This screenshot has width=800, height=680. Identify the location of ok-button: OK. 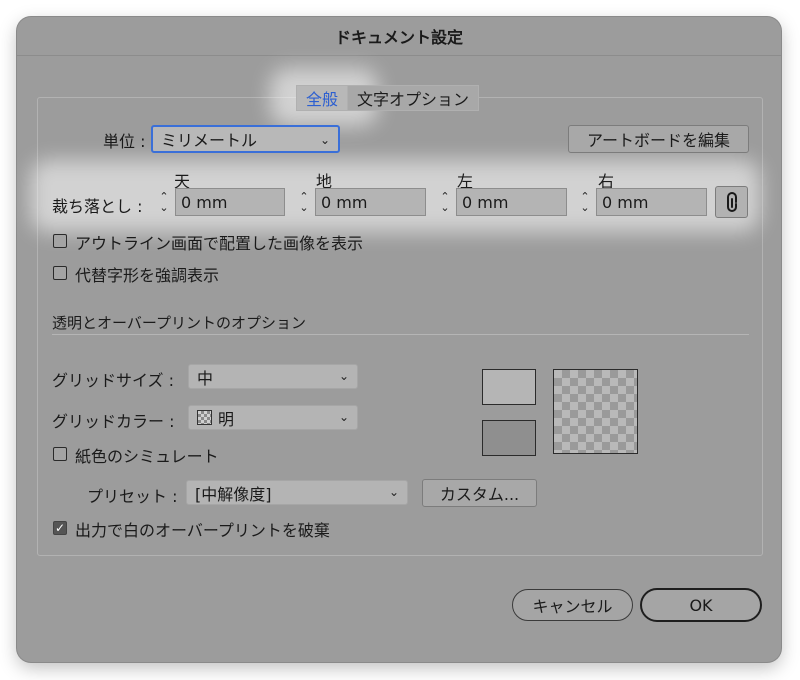
(701, 605).